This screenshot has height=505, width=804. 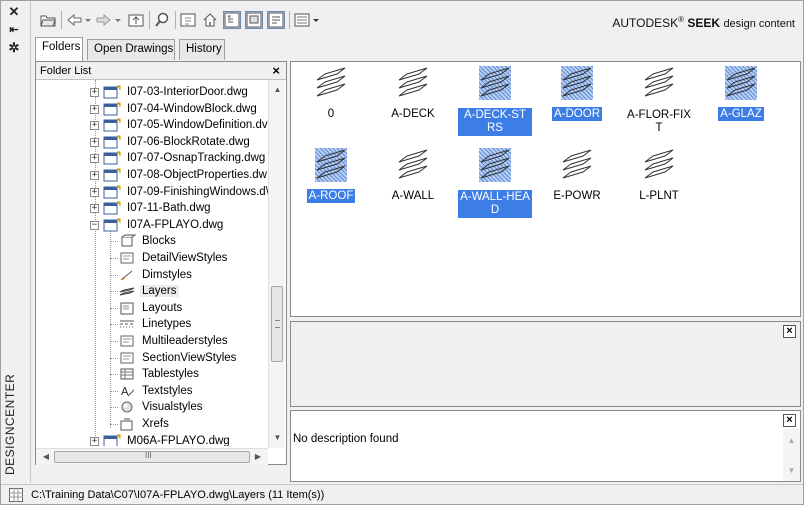 What do you see at coordinates (789, 420) in the screenshot?
I see `description-close-icon: ×` at bounding box center [789, 420].